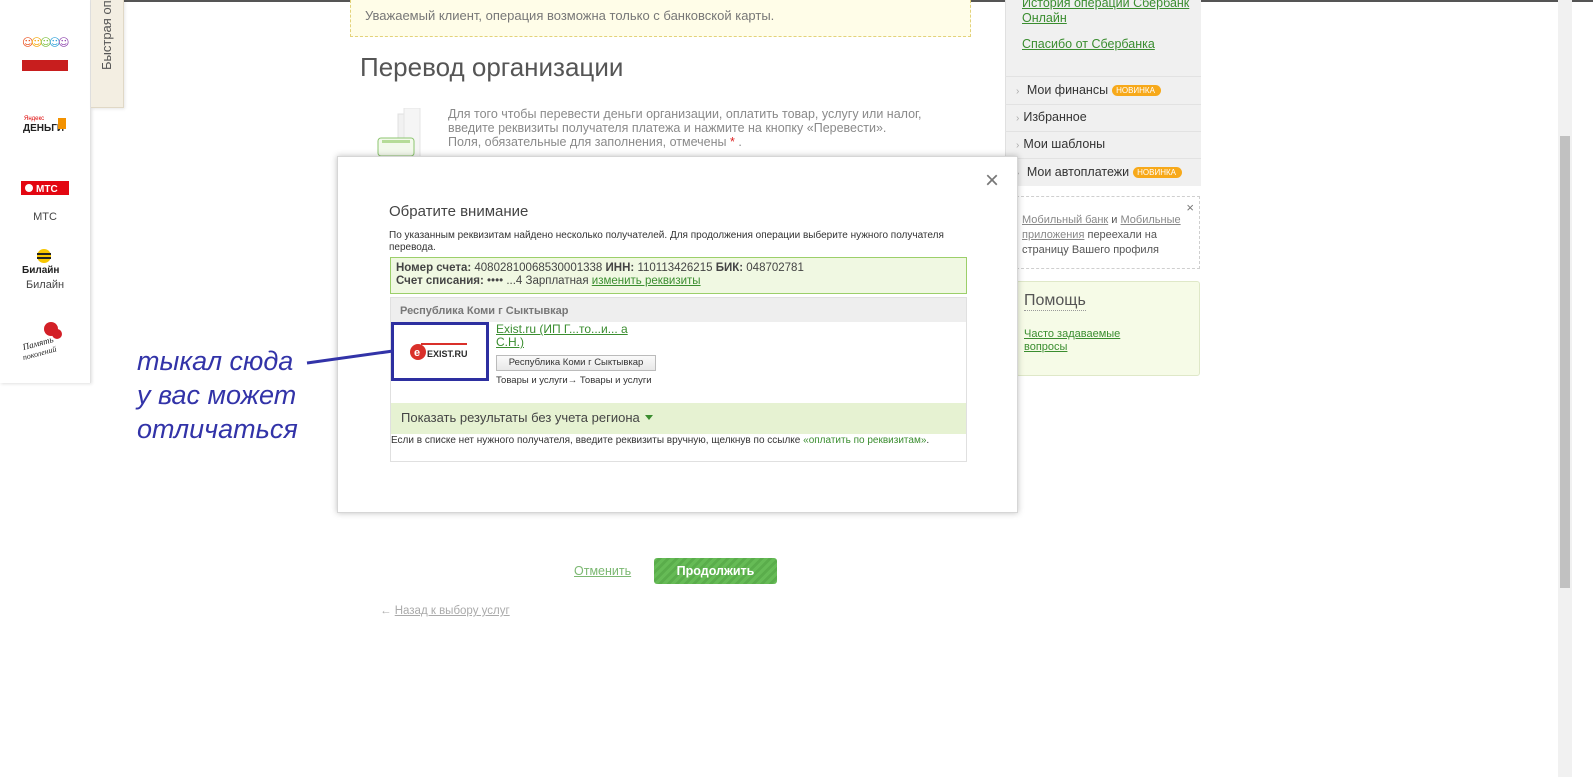 The height and width of the screenshot is (777, 1593). I want to click on arrow-left-icon: ←, so click(386, 611).